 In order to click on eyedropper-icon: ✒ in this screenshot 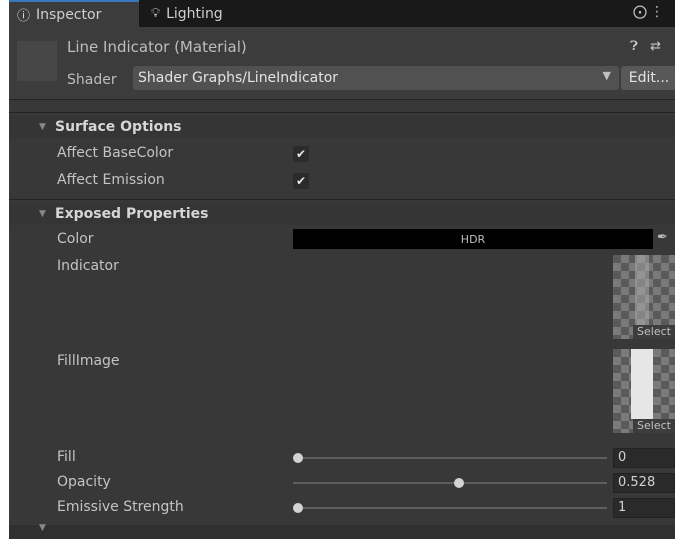, I will do `click(662, 237)`.